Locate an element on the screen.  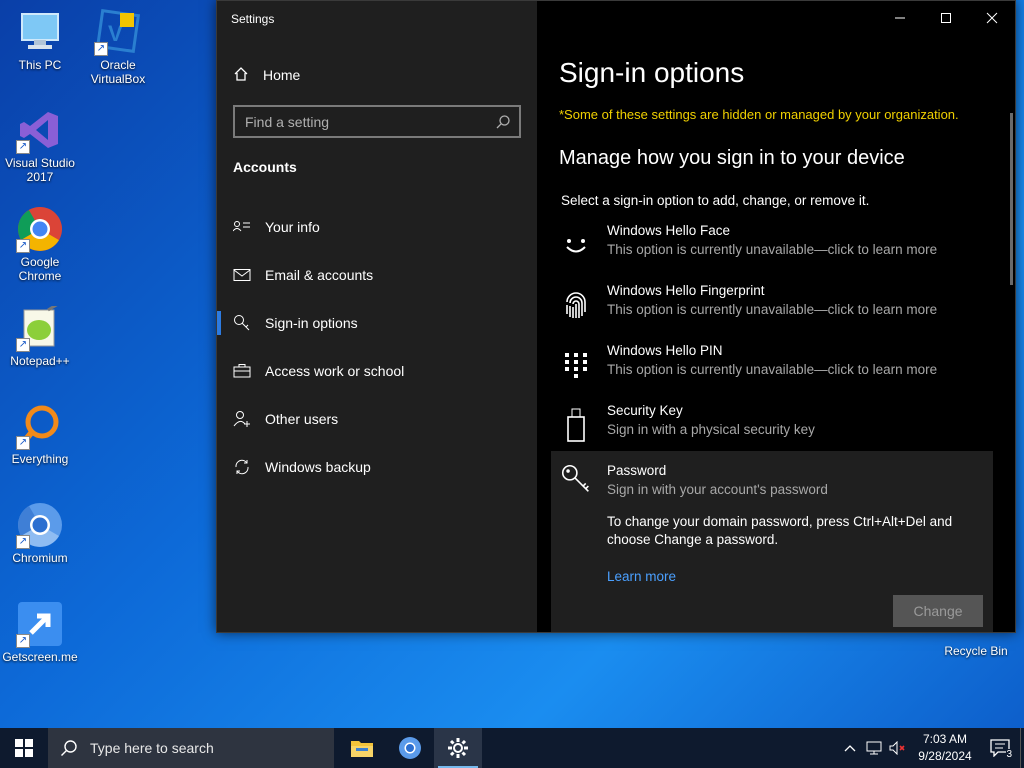
taskbar-chromium is located at coordinates (410, 748).